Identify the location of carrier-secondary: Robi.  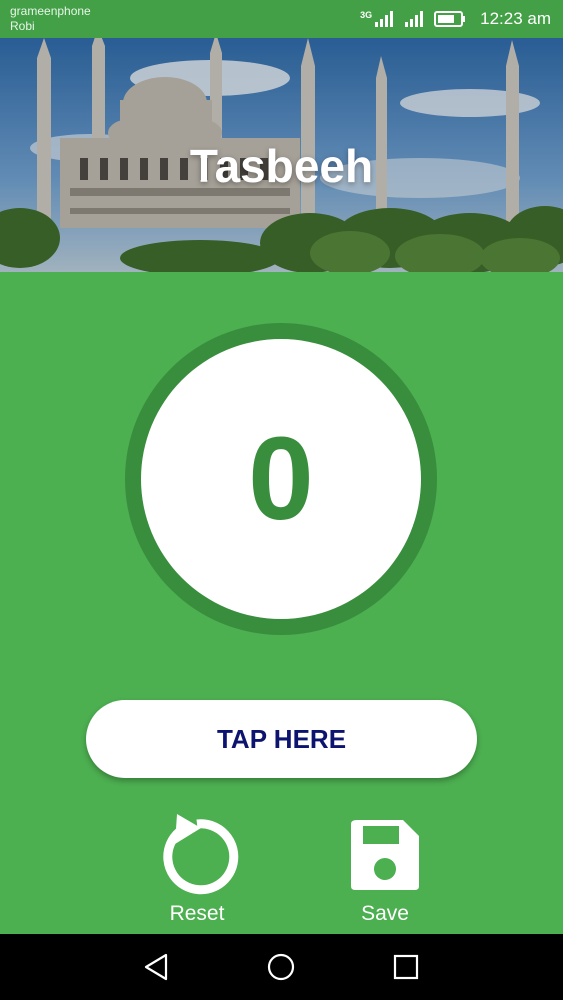
(22, 26).